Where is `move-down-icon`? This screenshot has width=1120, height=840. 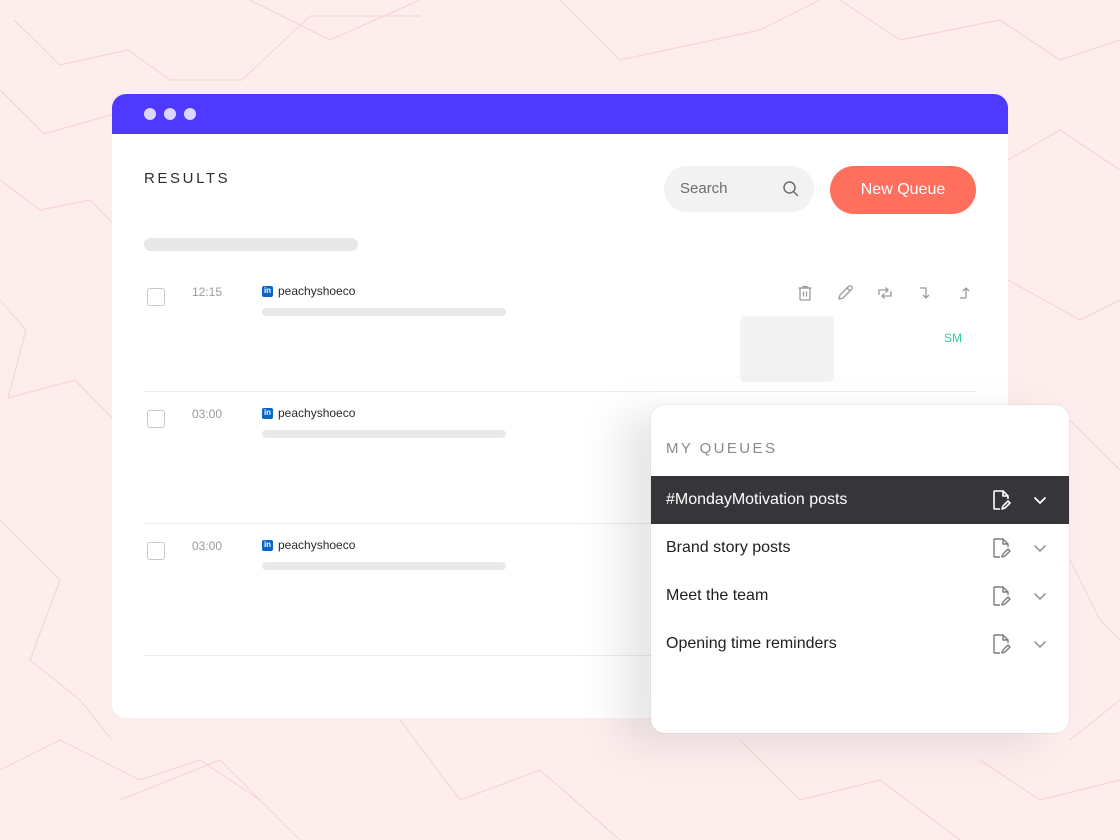
move-down-icon is located at coordinates (925, 293).